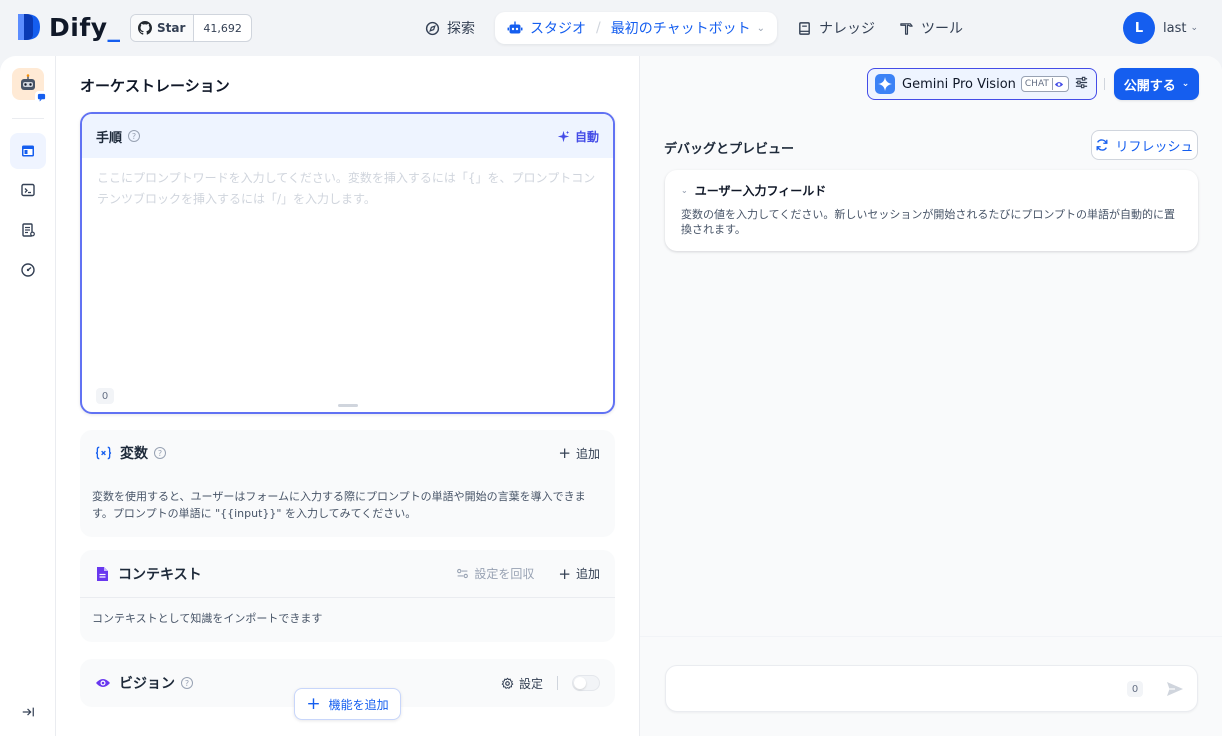 The width and height of the screenshot is (1222, 736). Describe the element at coordinates (28, 118) in the screenshot. I see `sidebar-divider` at that location.